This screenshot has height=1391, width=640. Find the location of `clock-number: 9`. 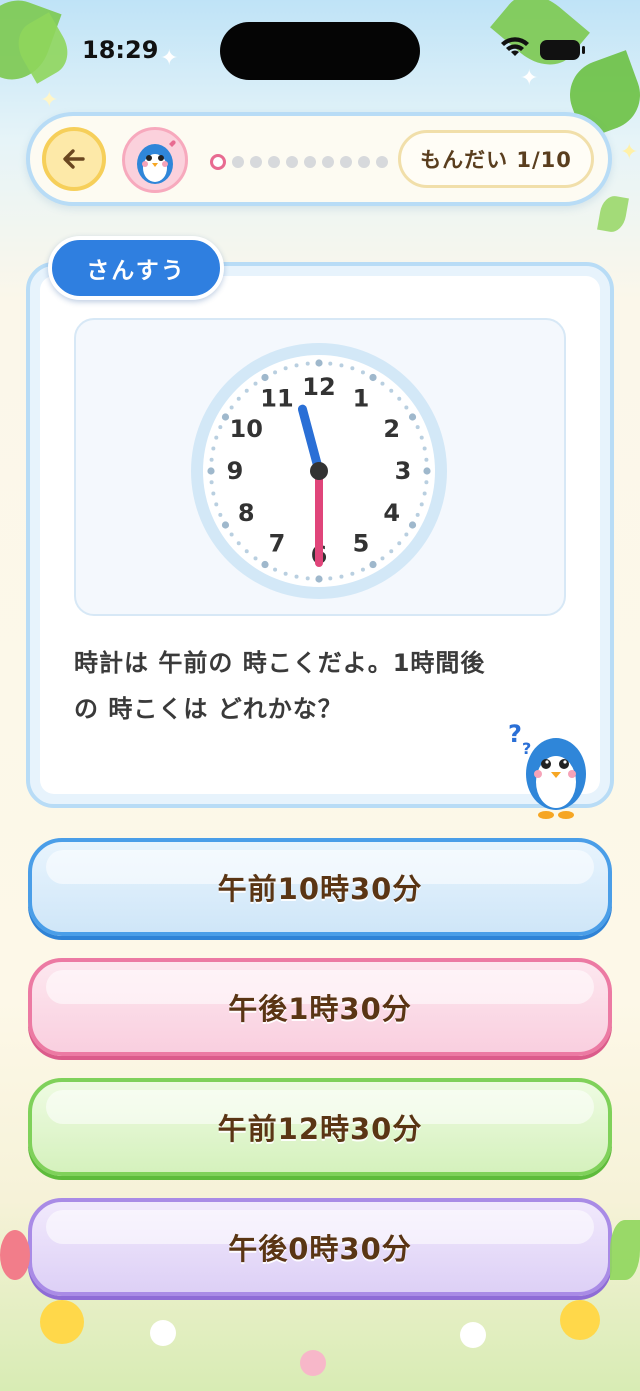

clock-number: 9 is located at coordinates (235, 471).